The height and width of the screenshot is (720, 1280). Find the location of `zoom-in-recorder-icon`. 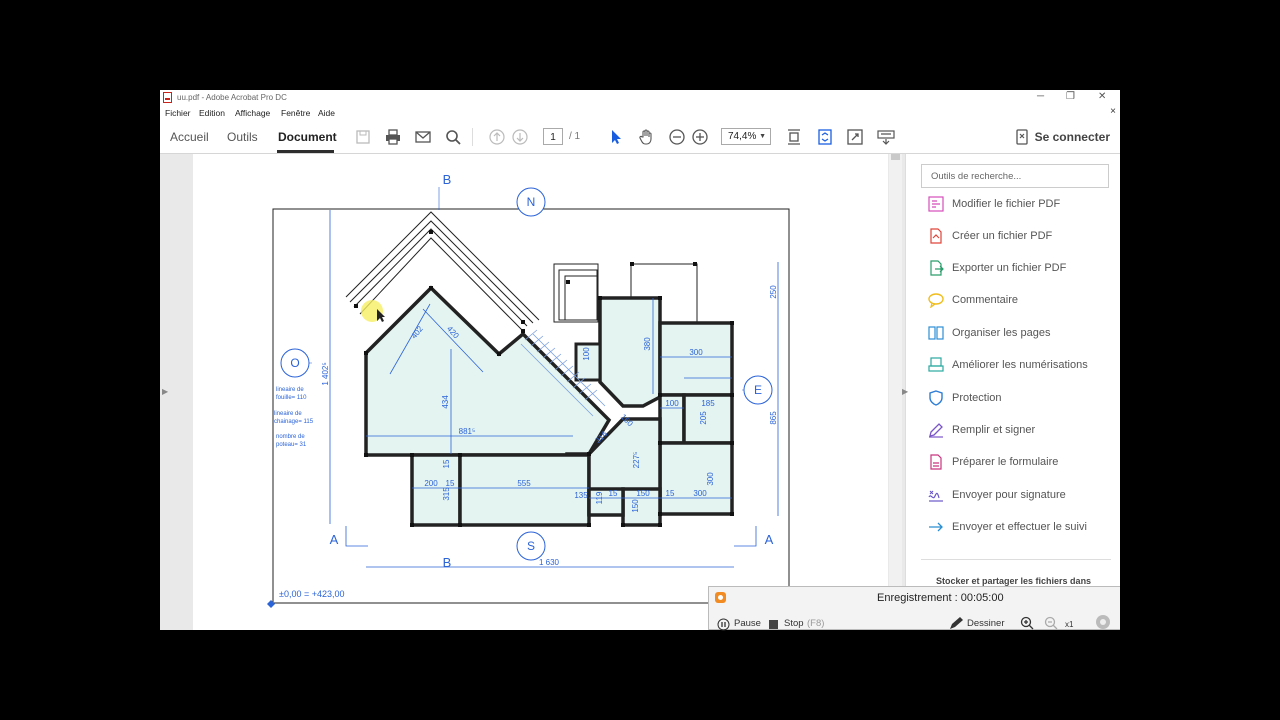

zoom-in-recorder-icon is located at coordinates (1028, 625).